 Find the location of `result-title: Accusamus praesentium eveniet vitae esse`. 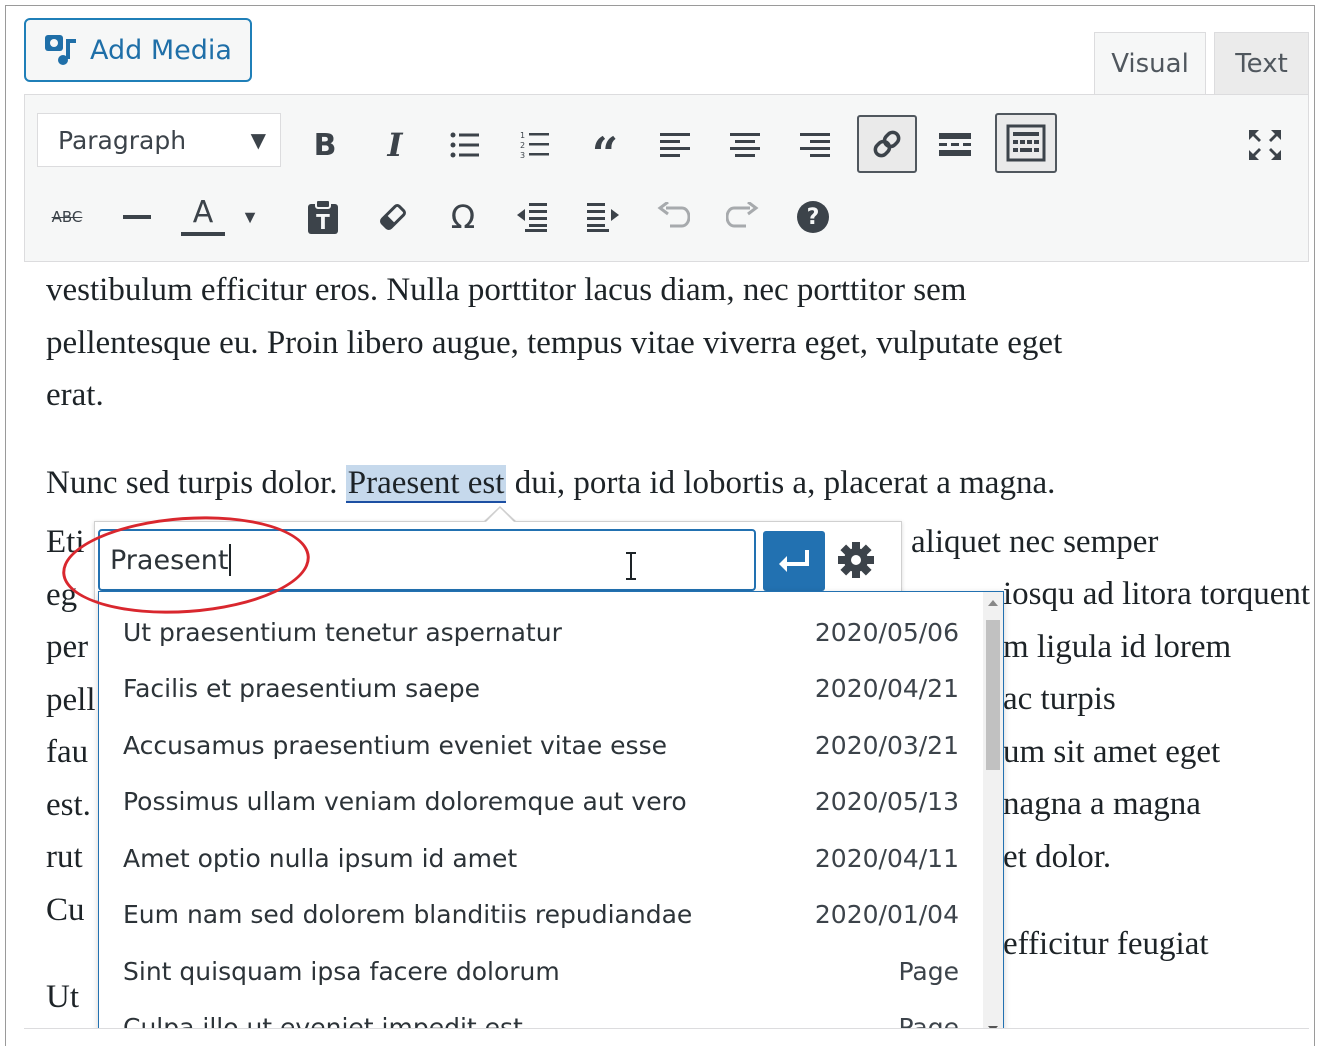

result-title: Accusamus praesentium eveniet vitae esse is located at coordinates (395, 745).